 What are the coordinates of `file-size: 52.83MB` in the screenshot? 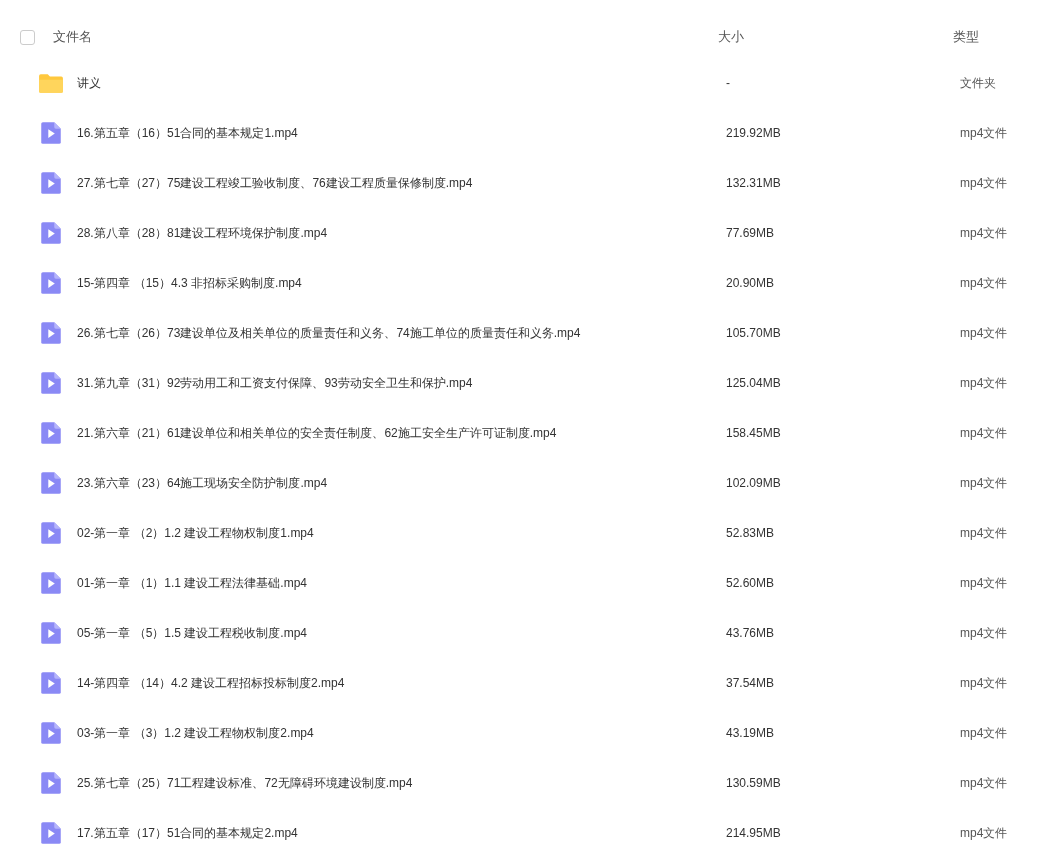 It's located at (751, 533).